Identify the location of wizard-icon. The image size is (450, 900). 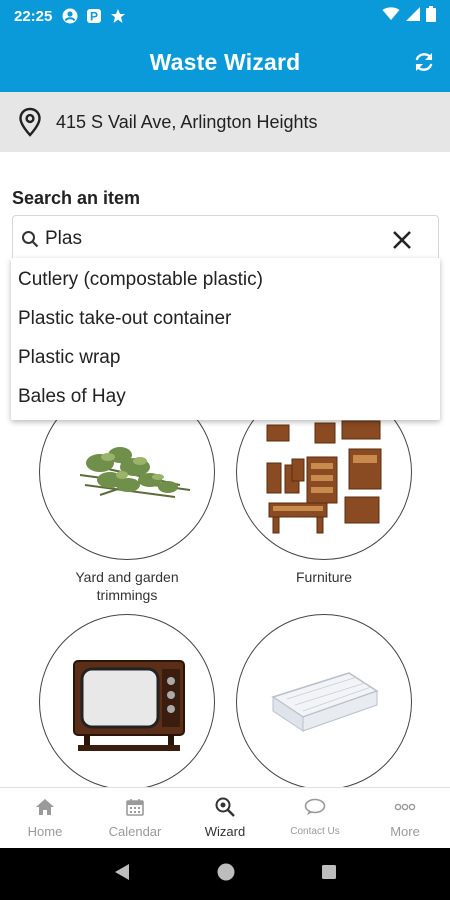
(225, 807).